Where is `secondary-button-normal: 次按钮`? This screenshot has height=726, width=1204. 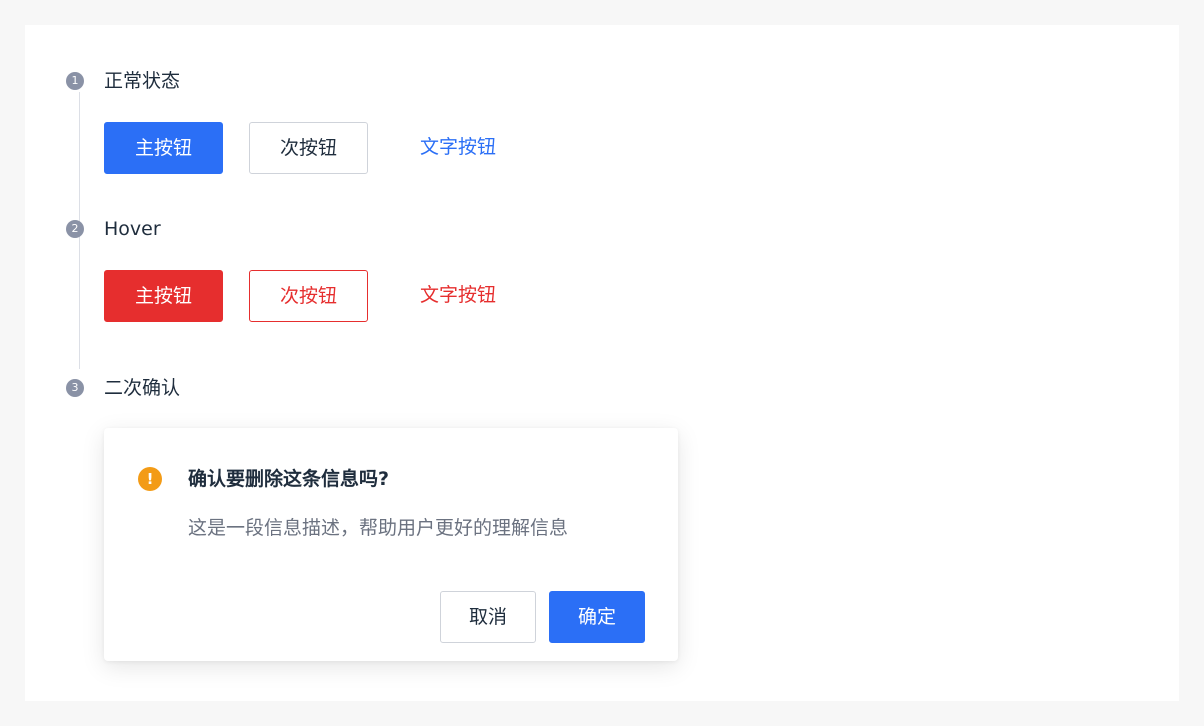
secondary-button-normal: 次按钮 is located at coordinates (308, 148).